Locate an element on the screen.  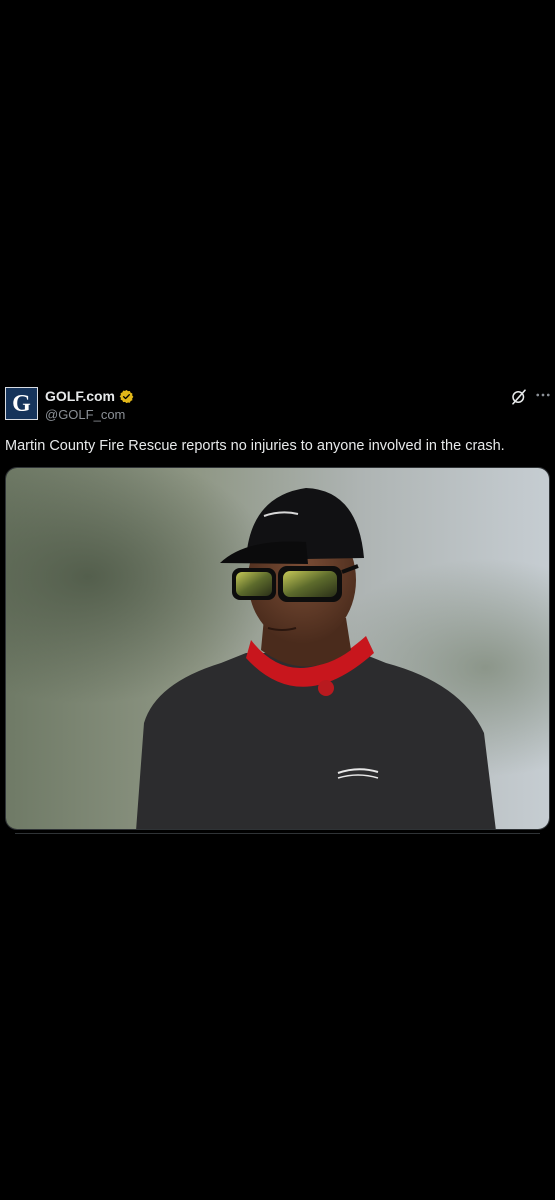
author-display-name: GOLF.com is located at coordinates (80, 396).